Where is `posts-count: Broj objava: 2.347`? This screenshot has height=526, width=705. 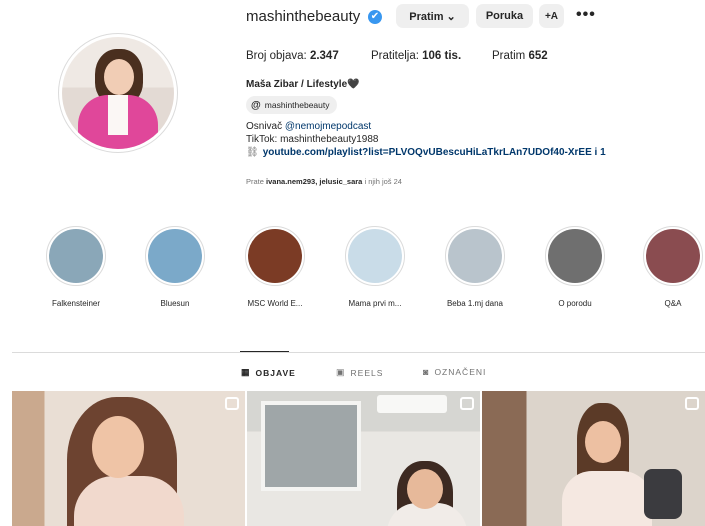 posts-count: Broj objava: 2.347 is located at coordinates (292, 56).